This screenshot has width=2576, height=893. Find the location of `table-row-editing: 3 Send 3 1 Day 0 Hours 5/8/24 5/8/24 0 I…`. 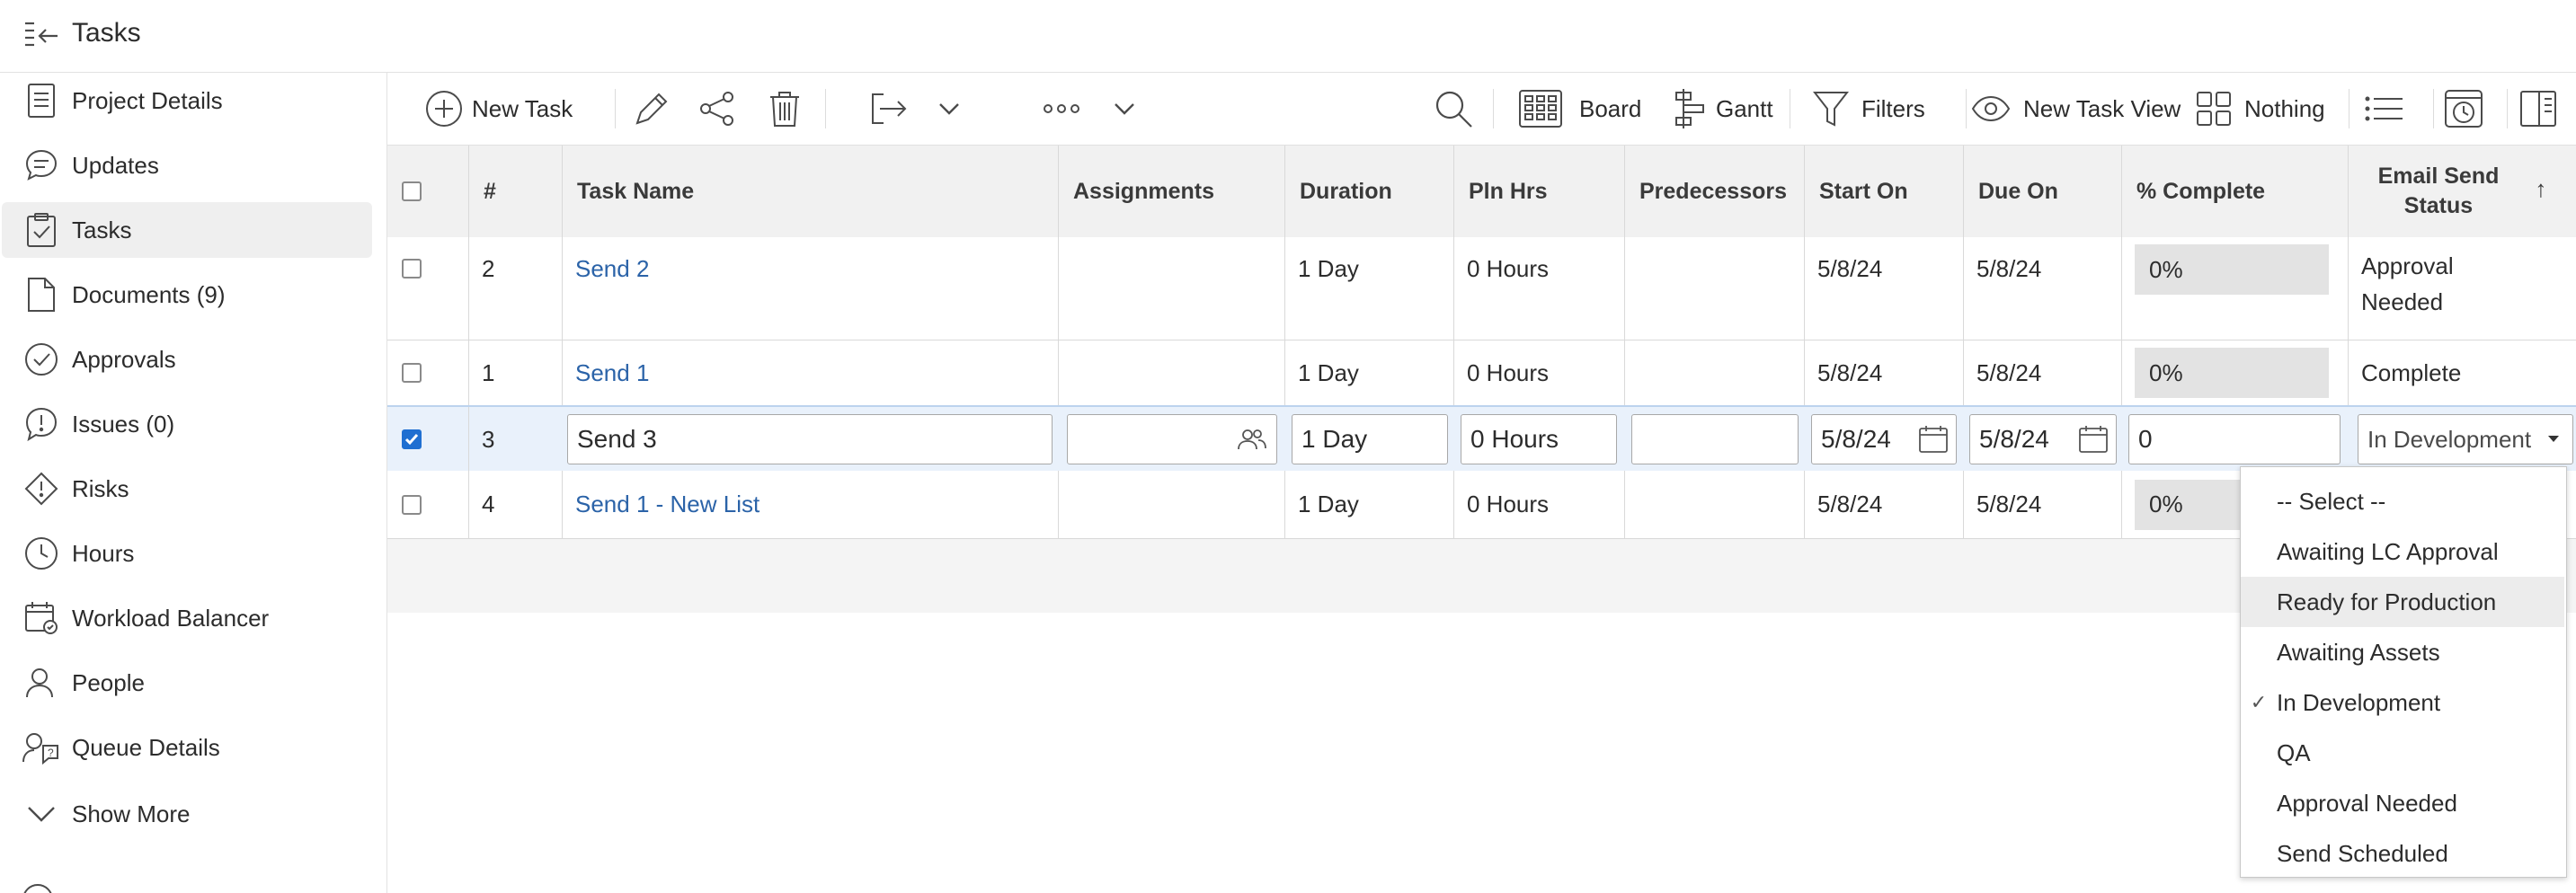

table-row-editing: 3 Send 3 1 Day 0 Hours 5/8/24 5/8/24 0 I… is located at coordinates (1481, 439).